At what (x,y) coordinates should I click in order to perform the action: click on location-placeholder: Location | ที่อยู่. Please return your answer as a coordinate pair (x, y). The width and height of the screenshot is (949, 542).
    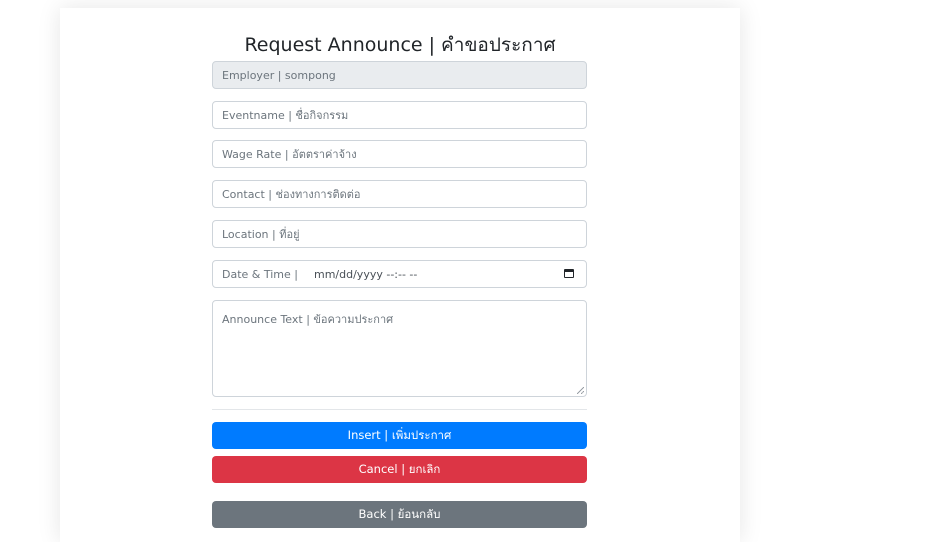
    Looking at the image, I should click on (261, 234).